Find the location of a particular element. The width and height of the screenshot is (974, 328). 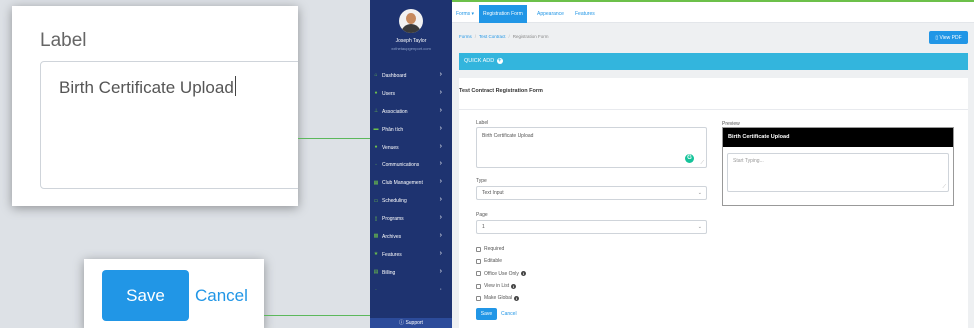

sidebar-item-archives: ▩ Archives › is located at coordinates (411, 237).